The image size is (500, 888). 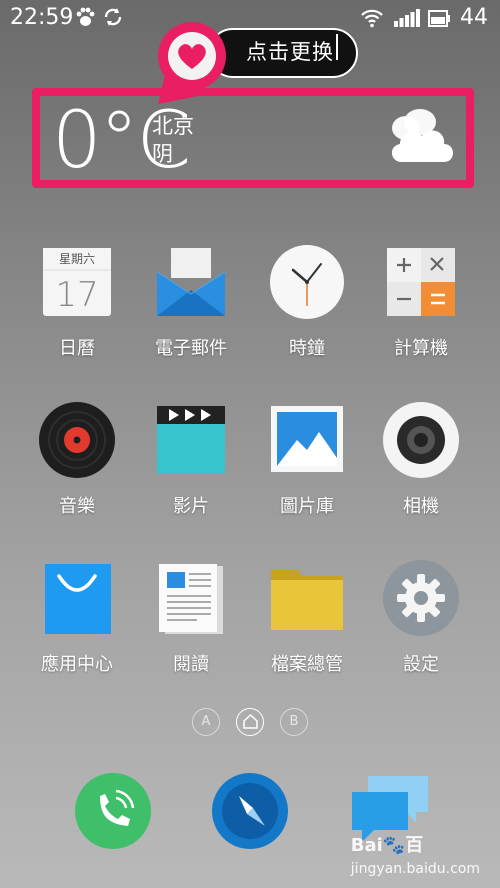 I want to click on video-icon, so click(x=191, y=440).